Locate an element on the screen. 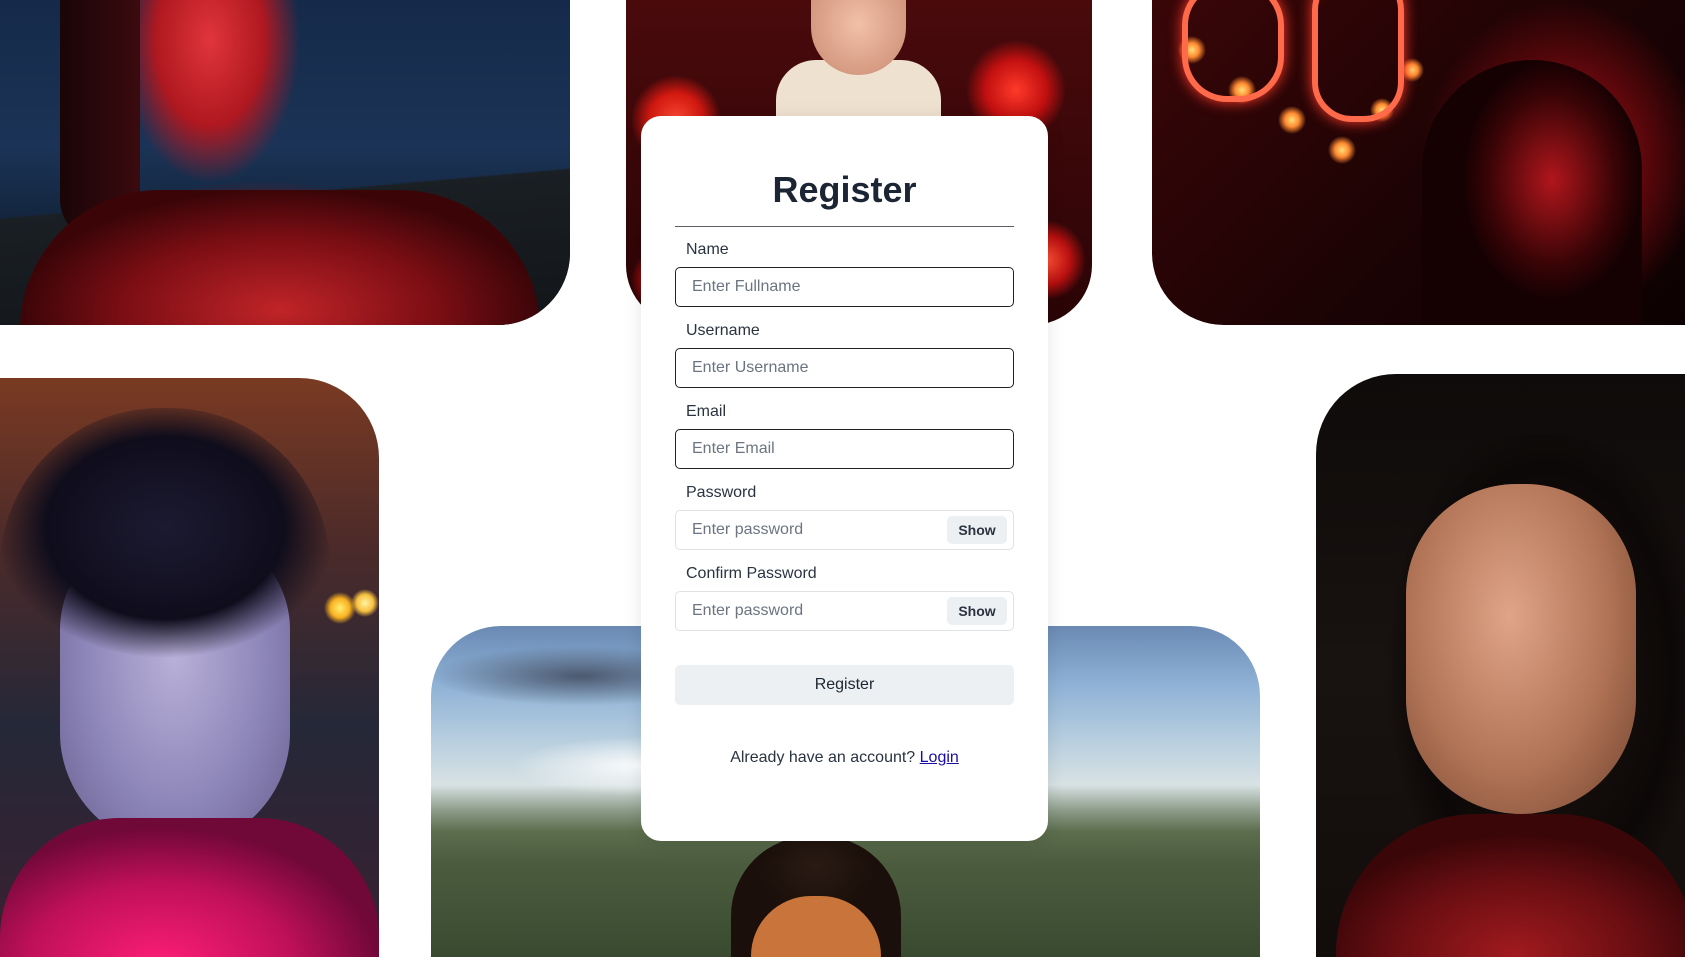 This screenshot has width=1685, height=957. email-input is located at coordinates (844, 449).